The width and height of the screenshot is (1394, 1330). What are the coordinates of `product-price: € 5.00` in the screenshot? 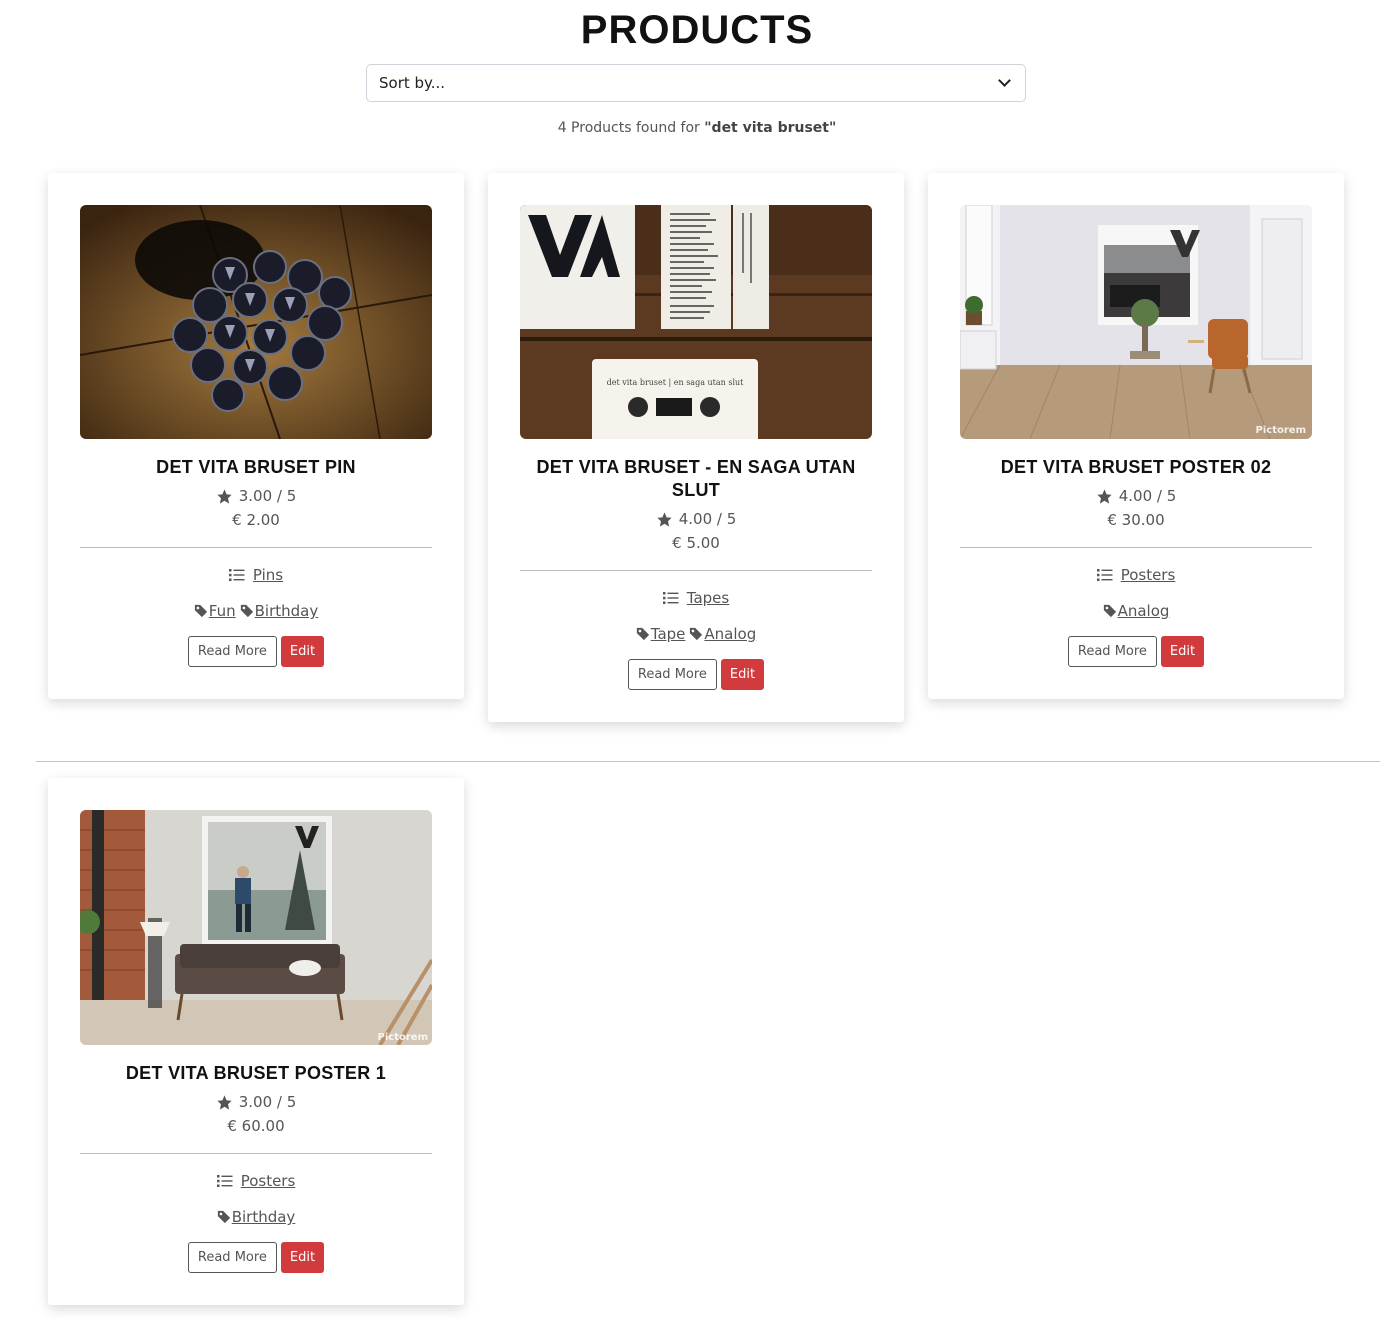 It's located at (696, 543).